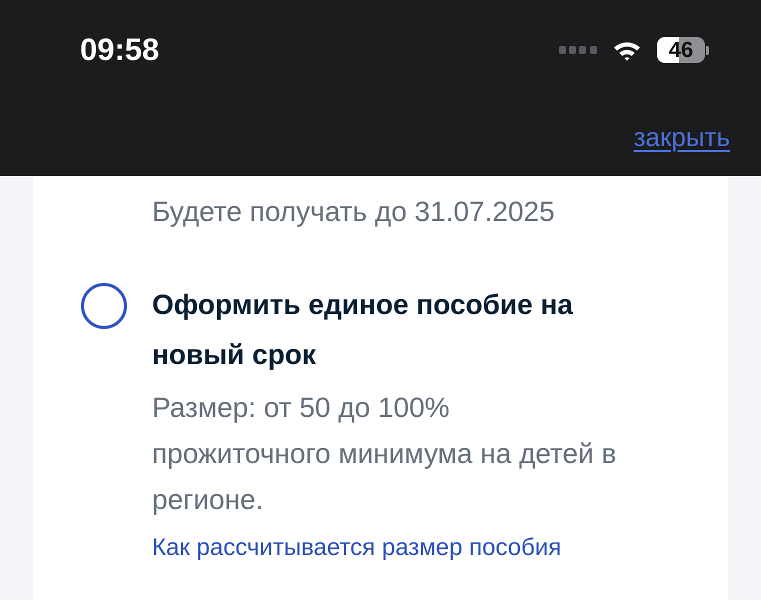 This screenshot has height=600, width=761. I want to click on wifi-icon, so click(627, 50).